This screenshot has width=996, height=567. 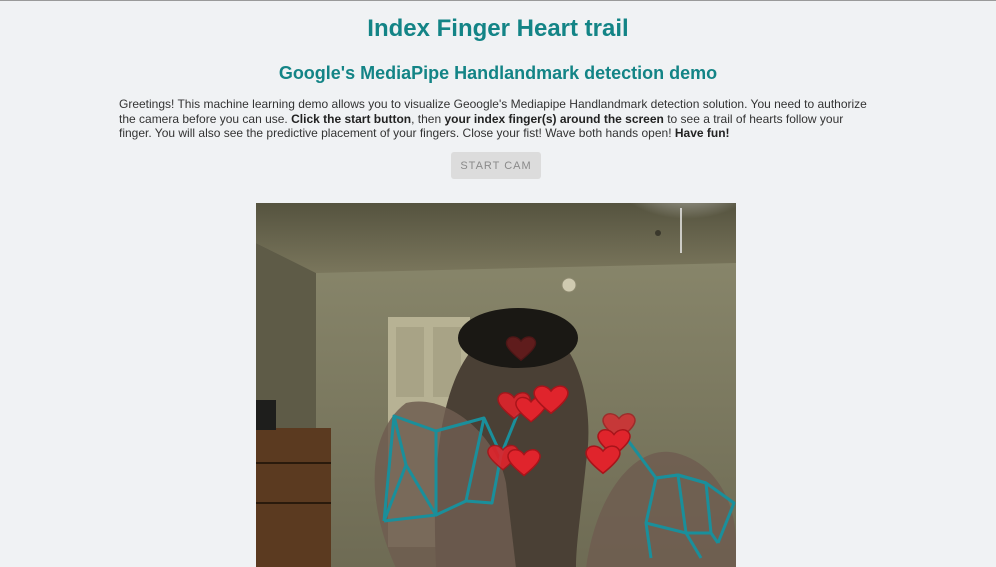 I want to click on intro-bold-3: Have fun!, so click(x=702, y=133).